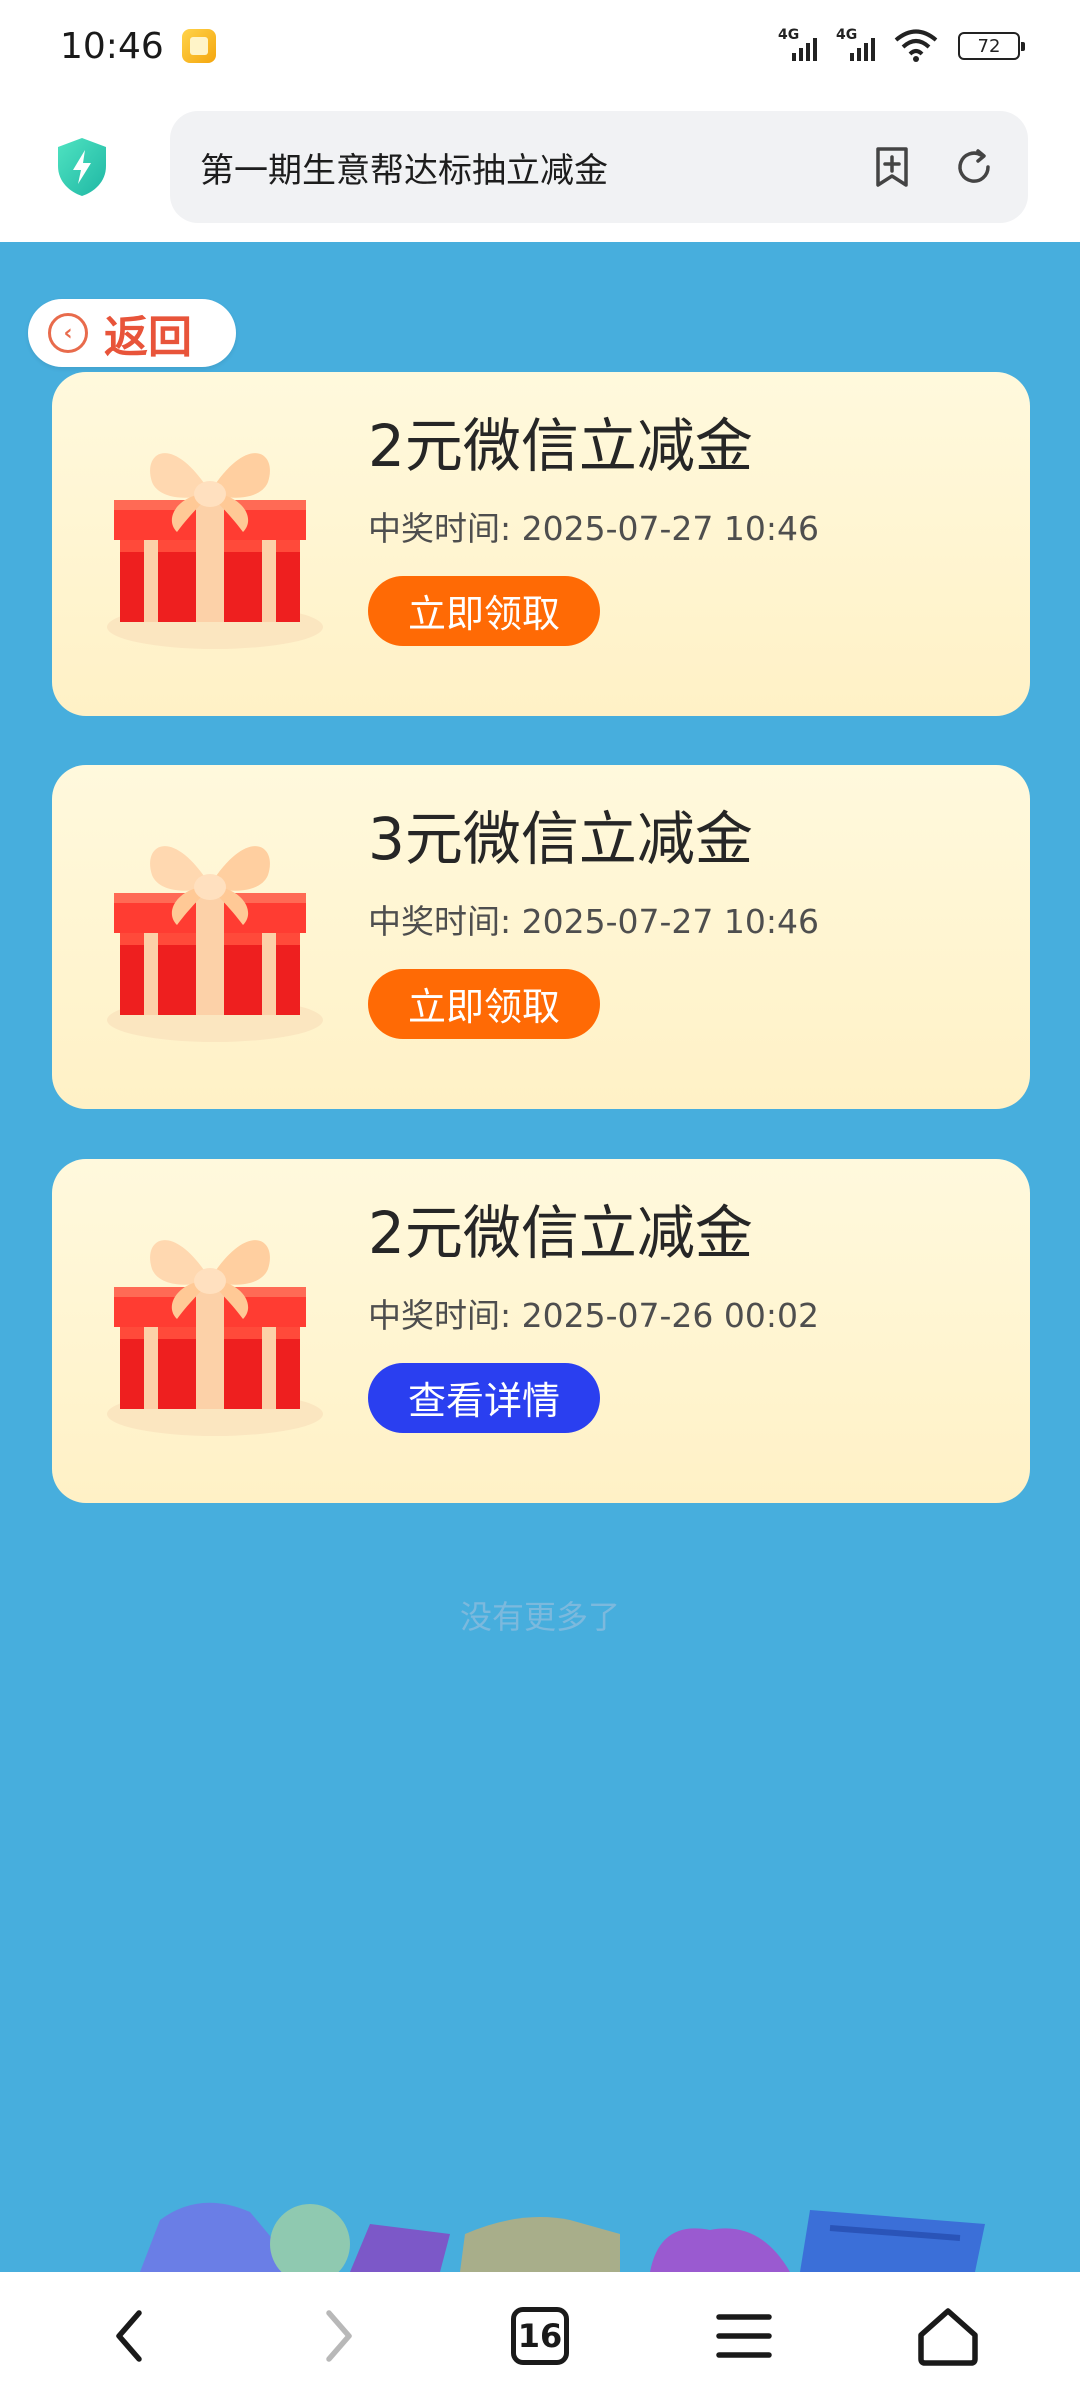 This screenshot has height=2400, width=1080. What do you see at coordinates (540, 46) in the screenshot?
I see `status-bar: 10:46 4G 4G 72` at bounding box center [540, 46].